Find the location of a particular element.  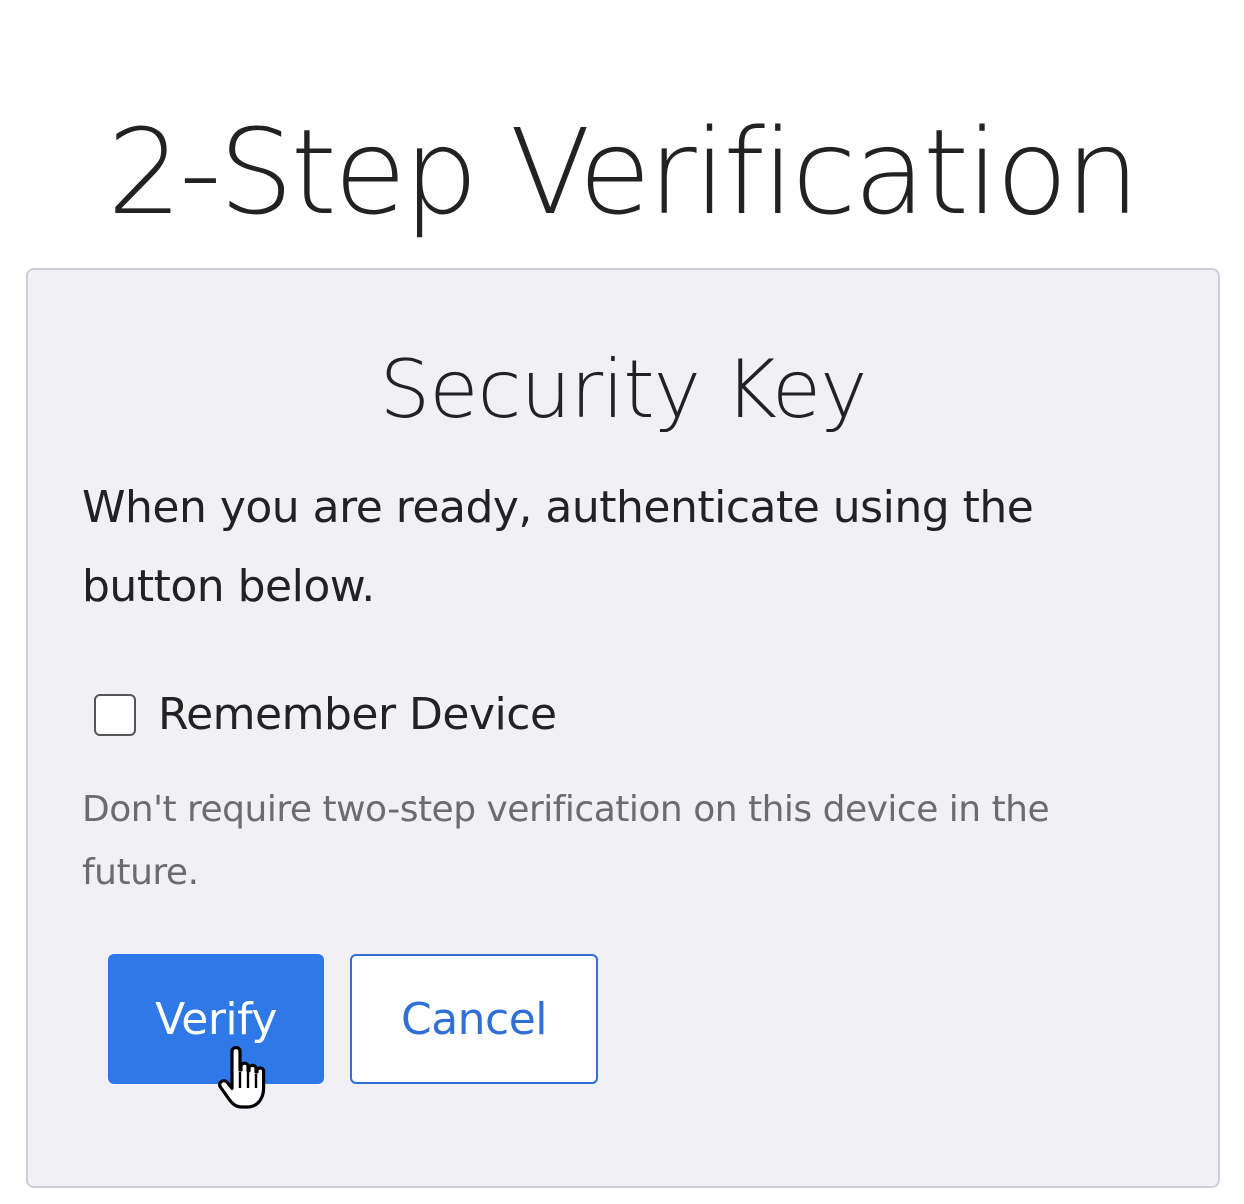

hand-pointer-icon is located at coordinates (242, 1077).